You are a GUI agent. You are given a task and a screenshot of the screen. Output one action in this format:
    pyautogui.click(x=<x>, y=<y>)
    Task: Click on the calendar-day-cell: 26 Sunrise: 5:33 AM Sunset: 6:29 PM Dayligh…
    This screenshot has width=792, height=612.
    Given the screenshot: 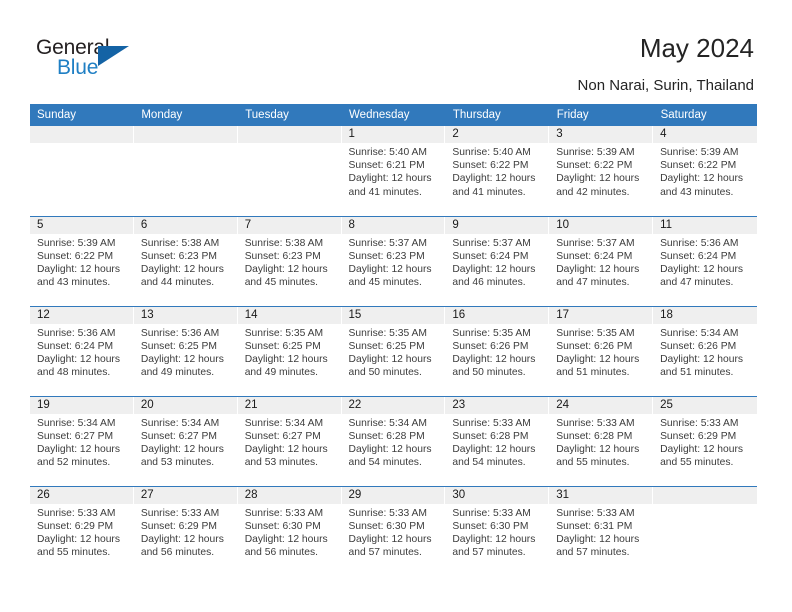 What is the action you would take?
    pyautogui.click(x=82, y=530)
    